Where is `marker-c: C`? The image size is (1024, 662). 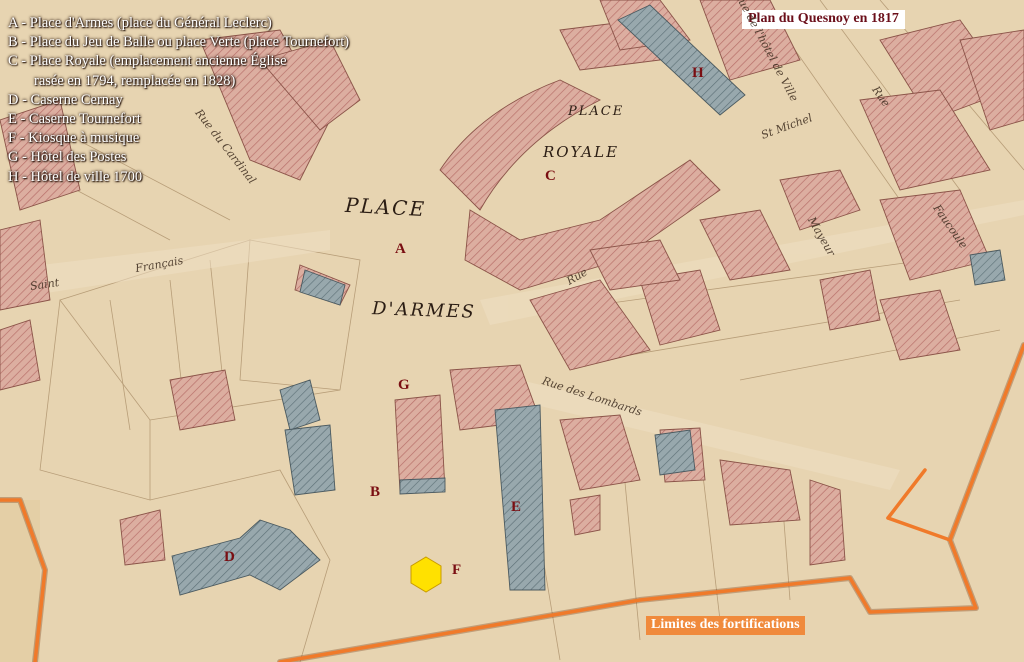 marker-c: C is located at coordinates (550, 176).